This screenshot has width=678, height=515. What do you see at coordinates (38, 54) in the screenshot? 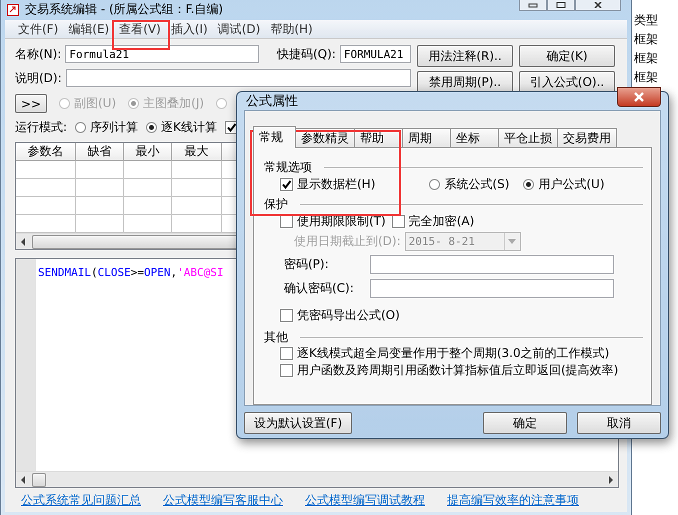
I see `field-label: 名称(N):` at bounding box center [38, 54].